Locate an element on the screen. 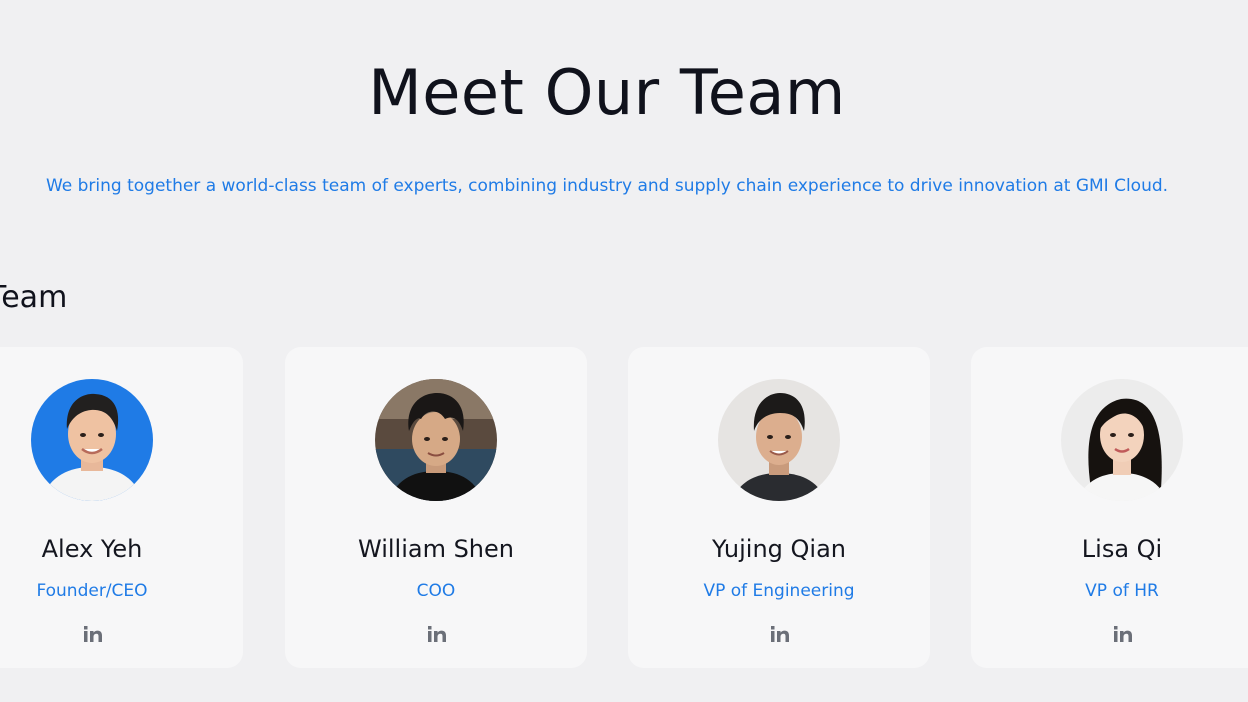 The image size is (1248, 702). page-title: Meet Our Team is located at coordinates (607, 92).